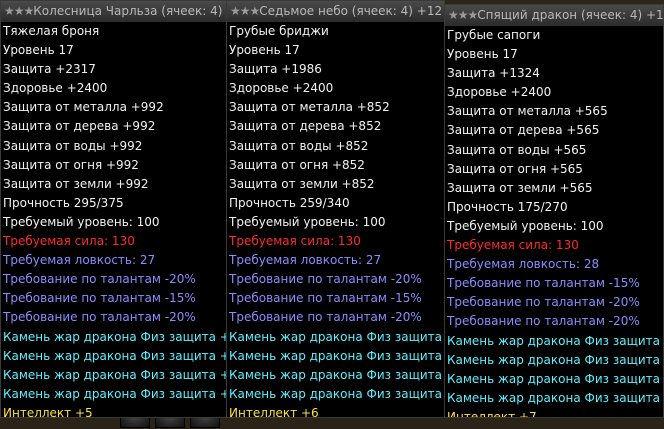 Image resolution: width=664 pixels, height=429 pixels. Describe the element at coordinates (309, 107) in the screenshot. I see `stat-line: Защита от металла +852` at that location.